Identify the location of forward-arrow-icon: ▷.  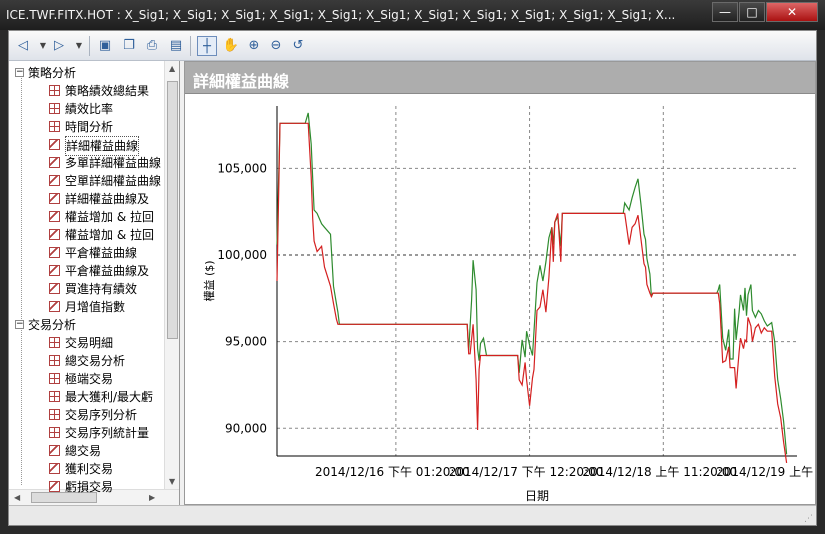
(59, 46).